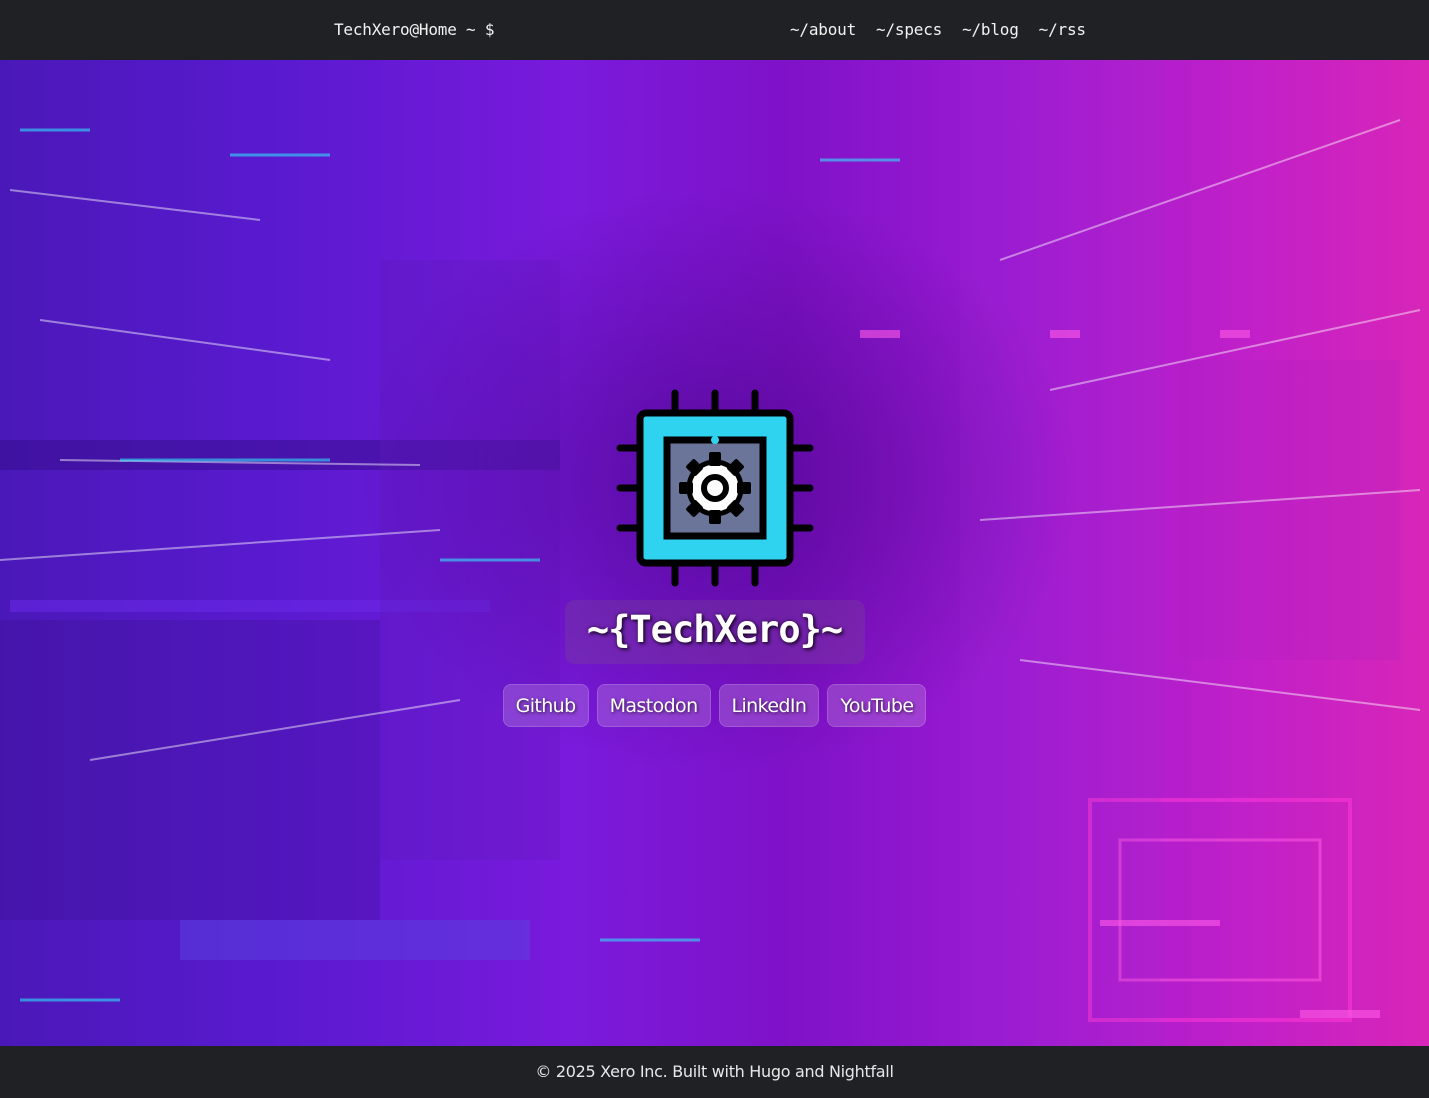 This screenshot has width=1429, height=1098. I want to click on github-link-button: Github, so click(545, 705).